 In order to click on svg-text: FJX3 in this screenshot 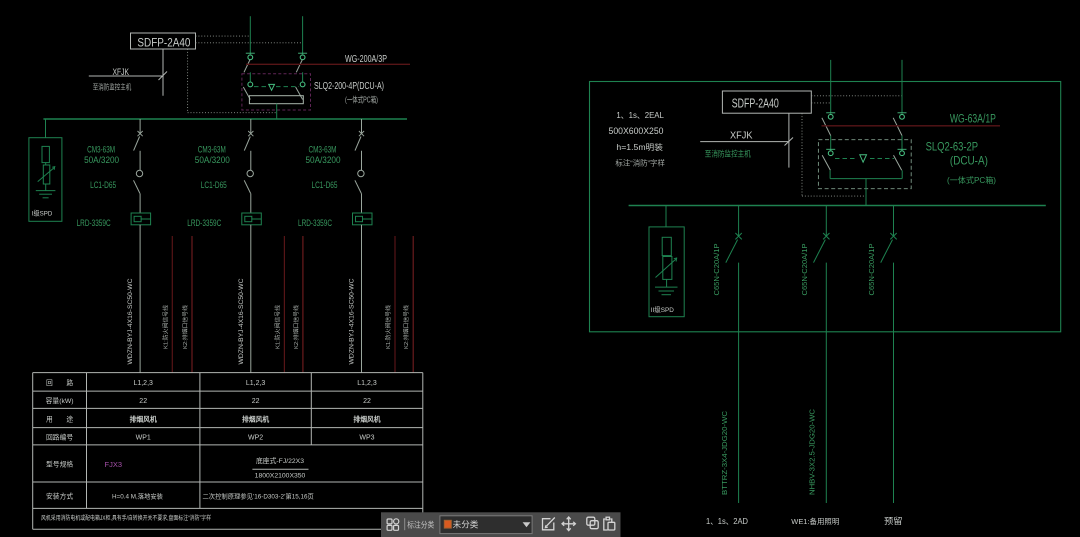, I will do `click(114, 464)`.